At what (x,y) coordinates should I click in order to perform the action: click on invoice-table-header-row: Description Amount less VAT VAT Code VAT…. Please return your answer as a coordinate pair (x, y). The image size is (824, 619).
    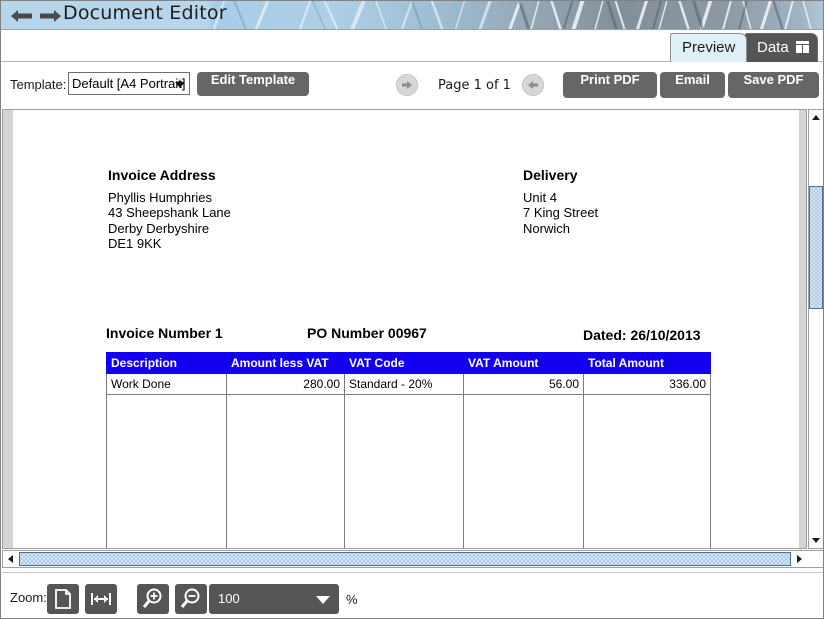
    Looking at the image, I should click on (408, 363).